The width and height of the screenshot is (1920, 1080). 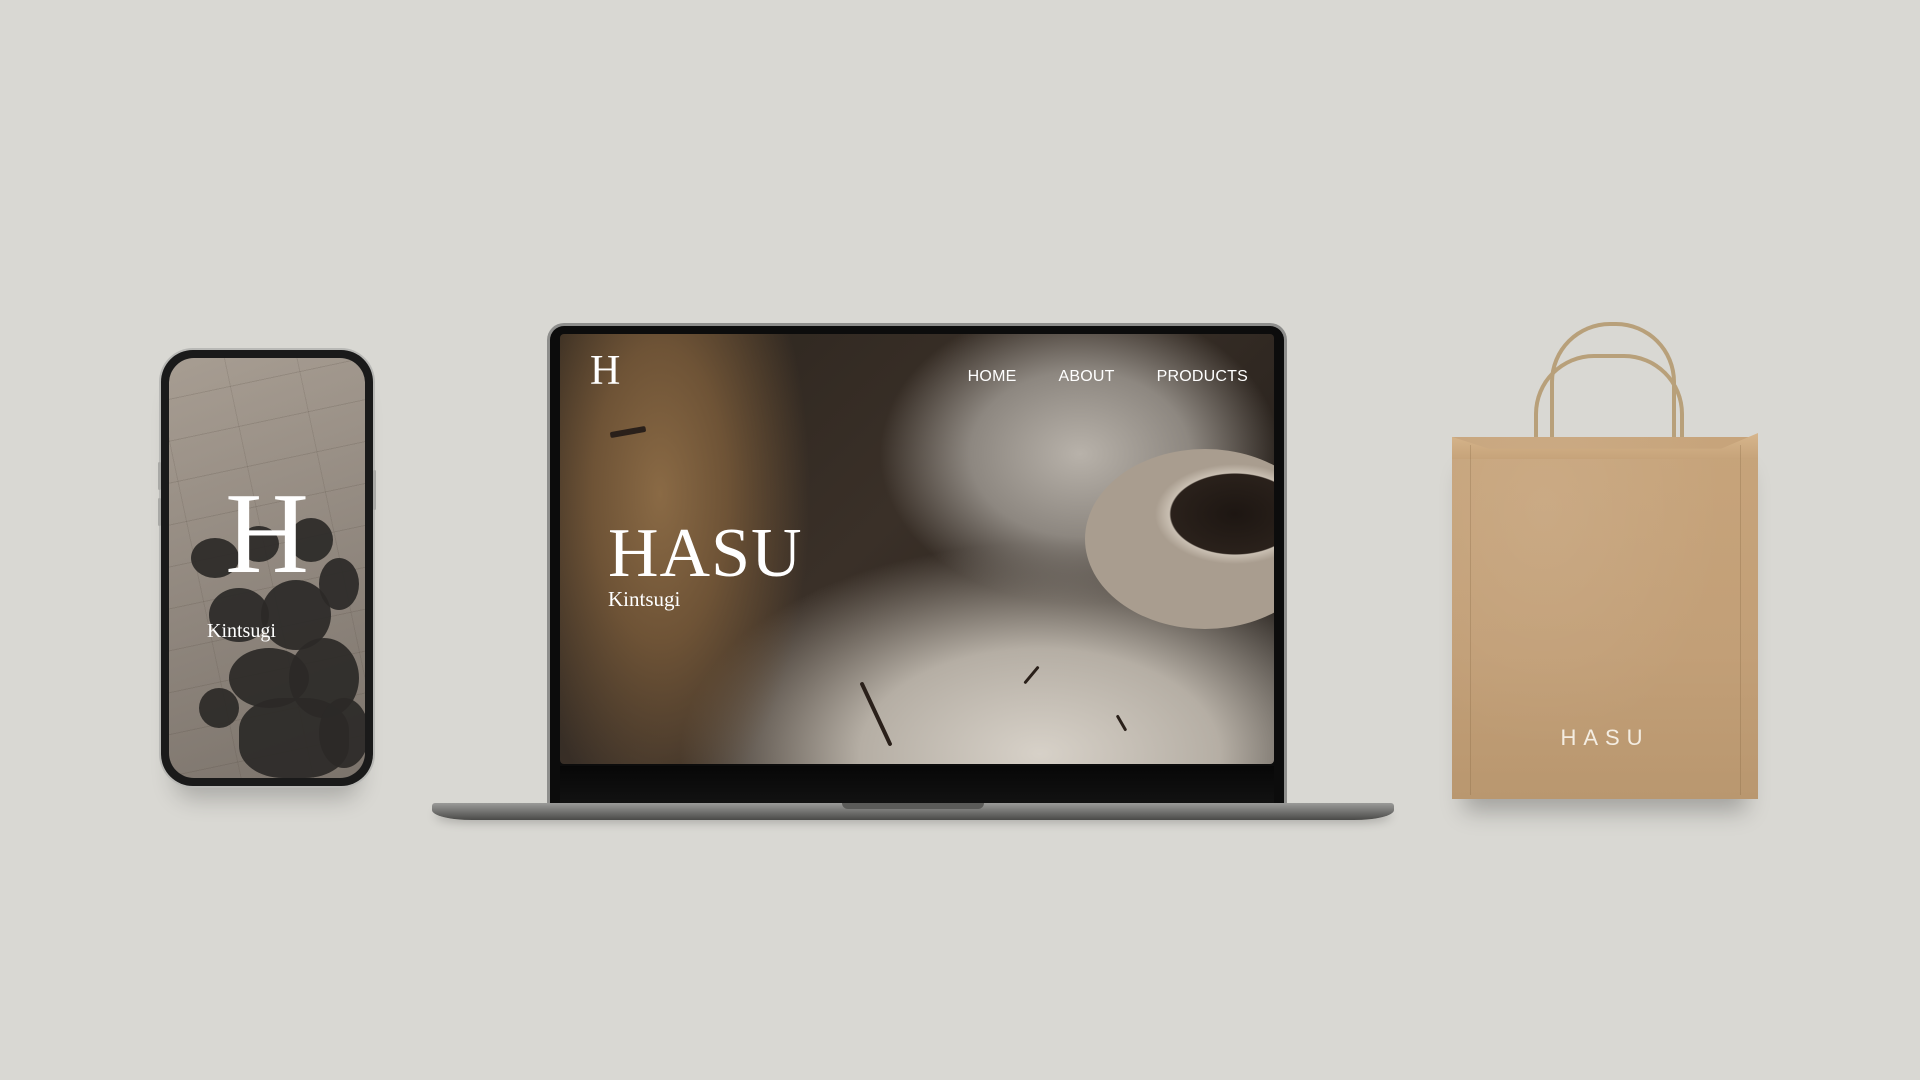 I want to click on bag-label: HASU, so click(x=1605, y=737).